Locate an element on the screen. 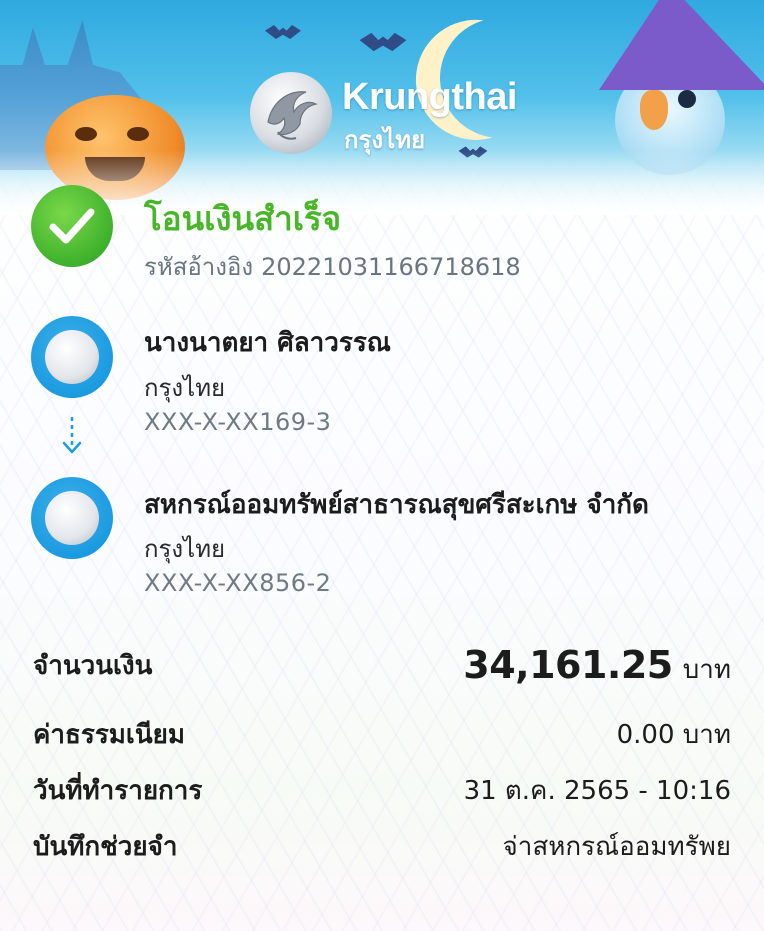 This screenshot has width=764, height=931. status-title: โอนเงินสำเร็จ is located at coordinates (243, 218).